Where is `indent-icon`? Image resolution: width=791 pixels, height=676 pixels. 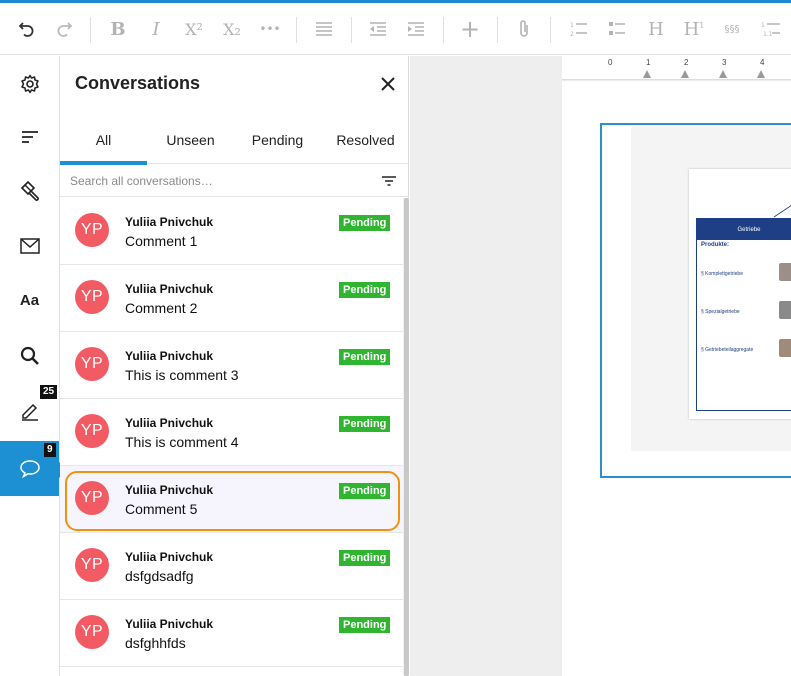
indent-icon is located at coordinates (416, 29).